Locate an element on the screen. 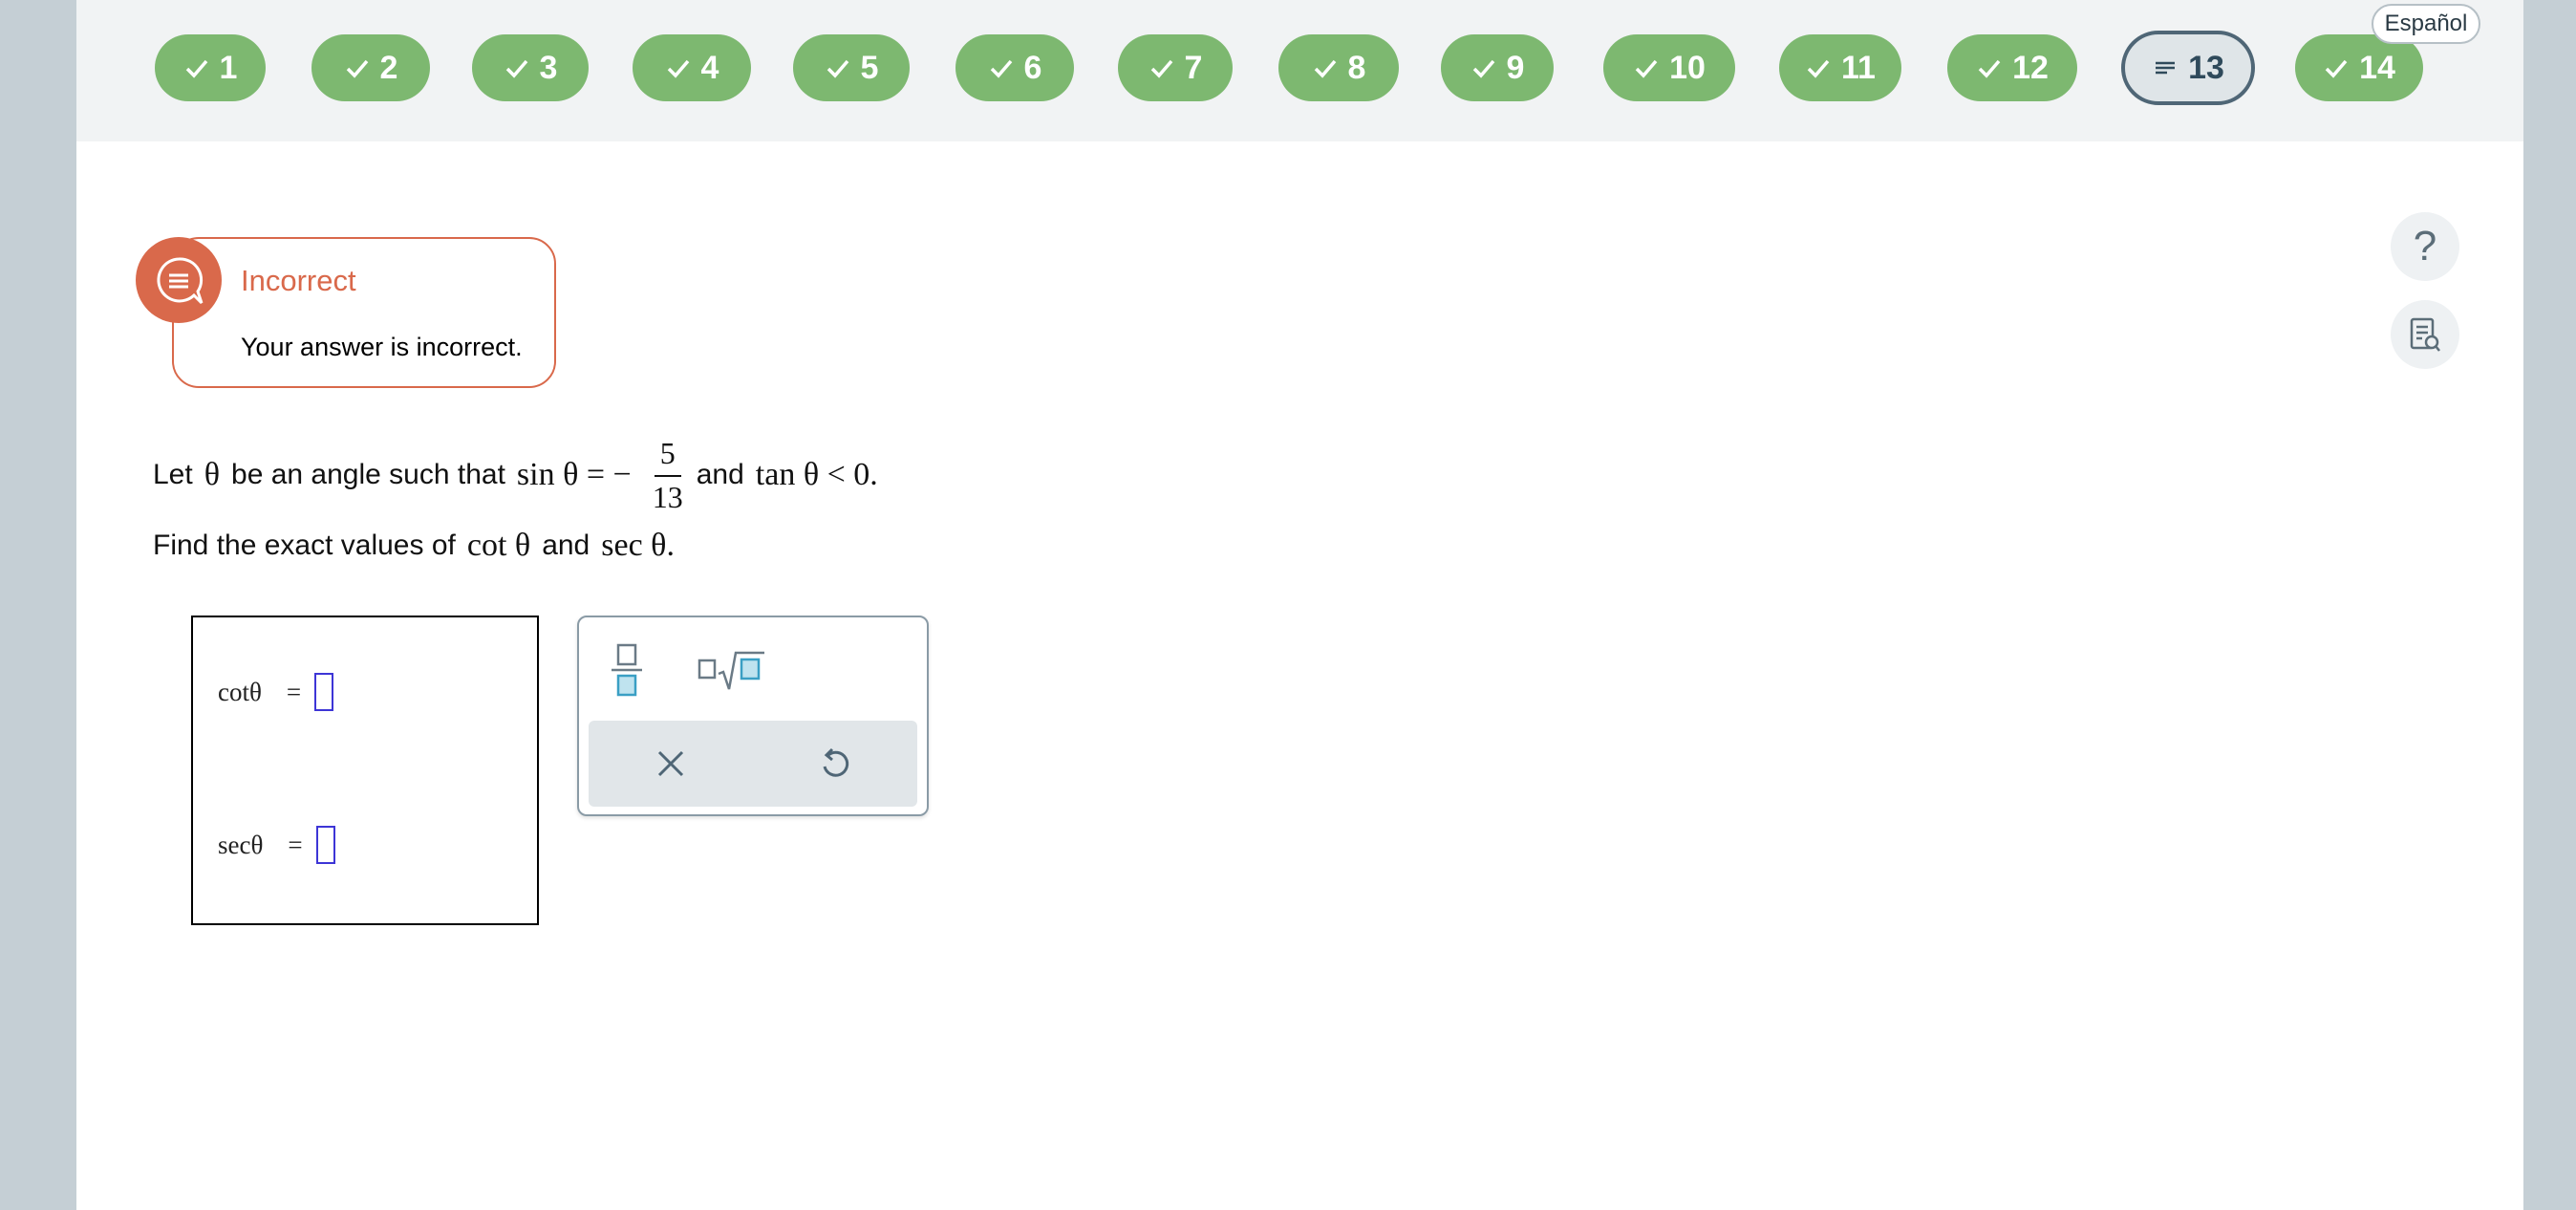 The height and width of the screenshot is (1210, 2576). question-number: 5 is located at coordinates (869, 67).